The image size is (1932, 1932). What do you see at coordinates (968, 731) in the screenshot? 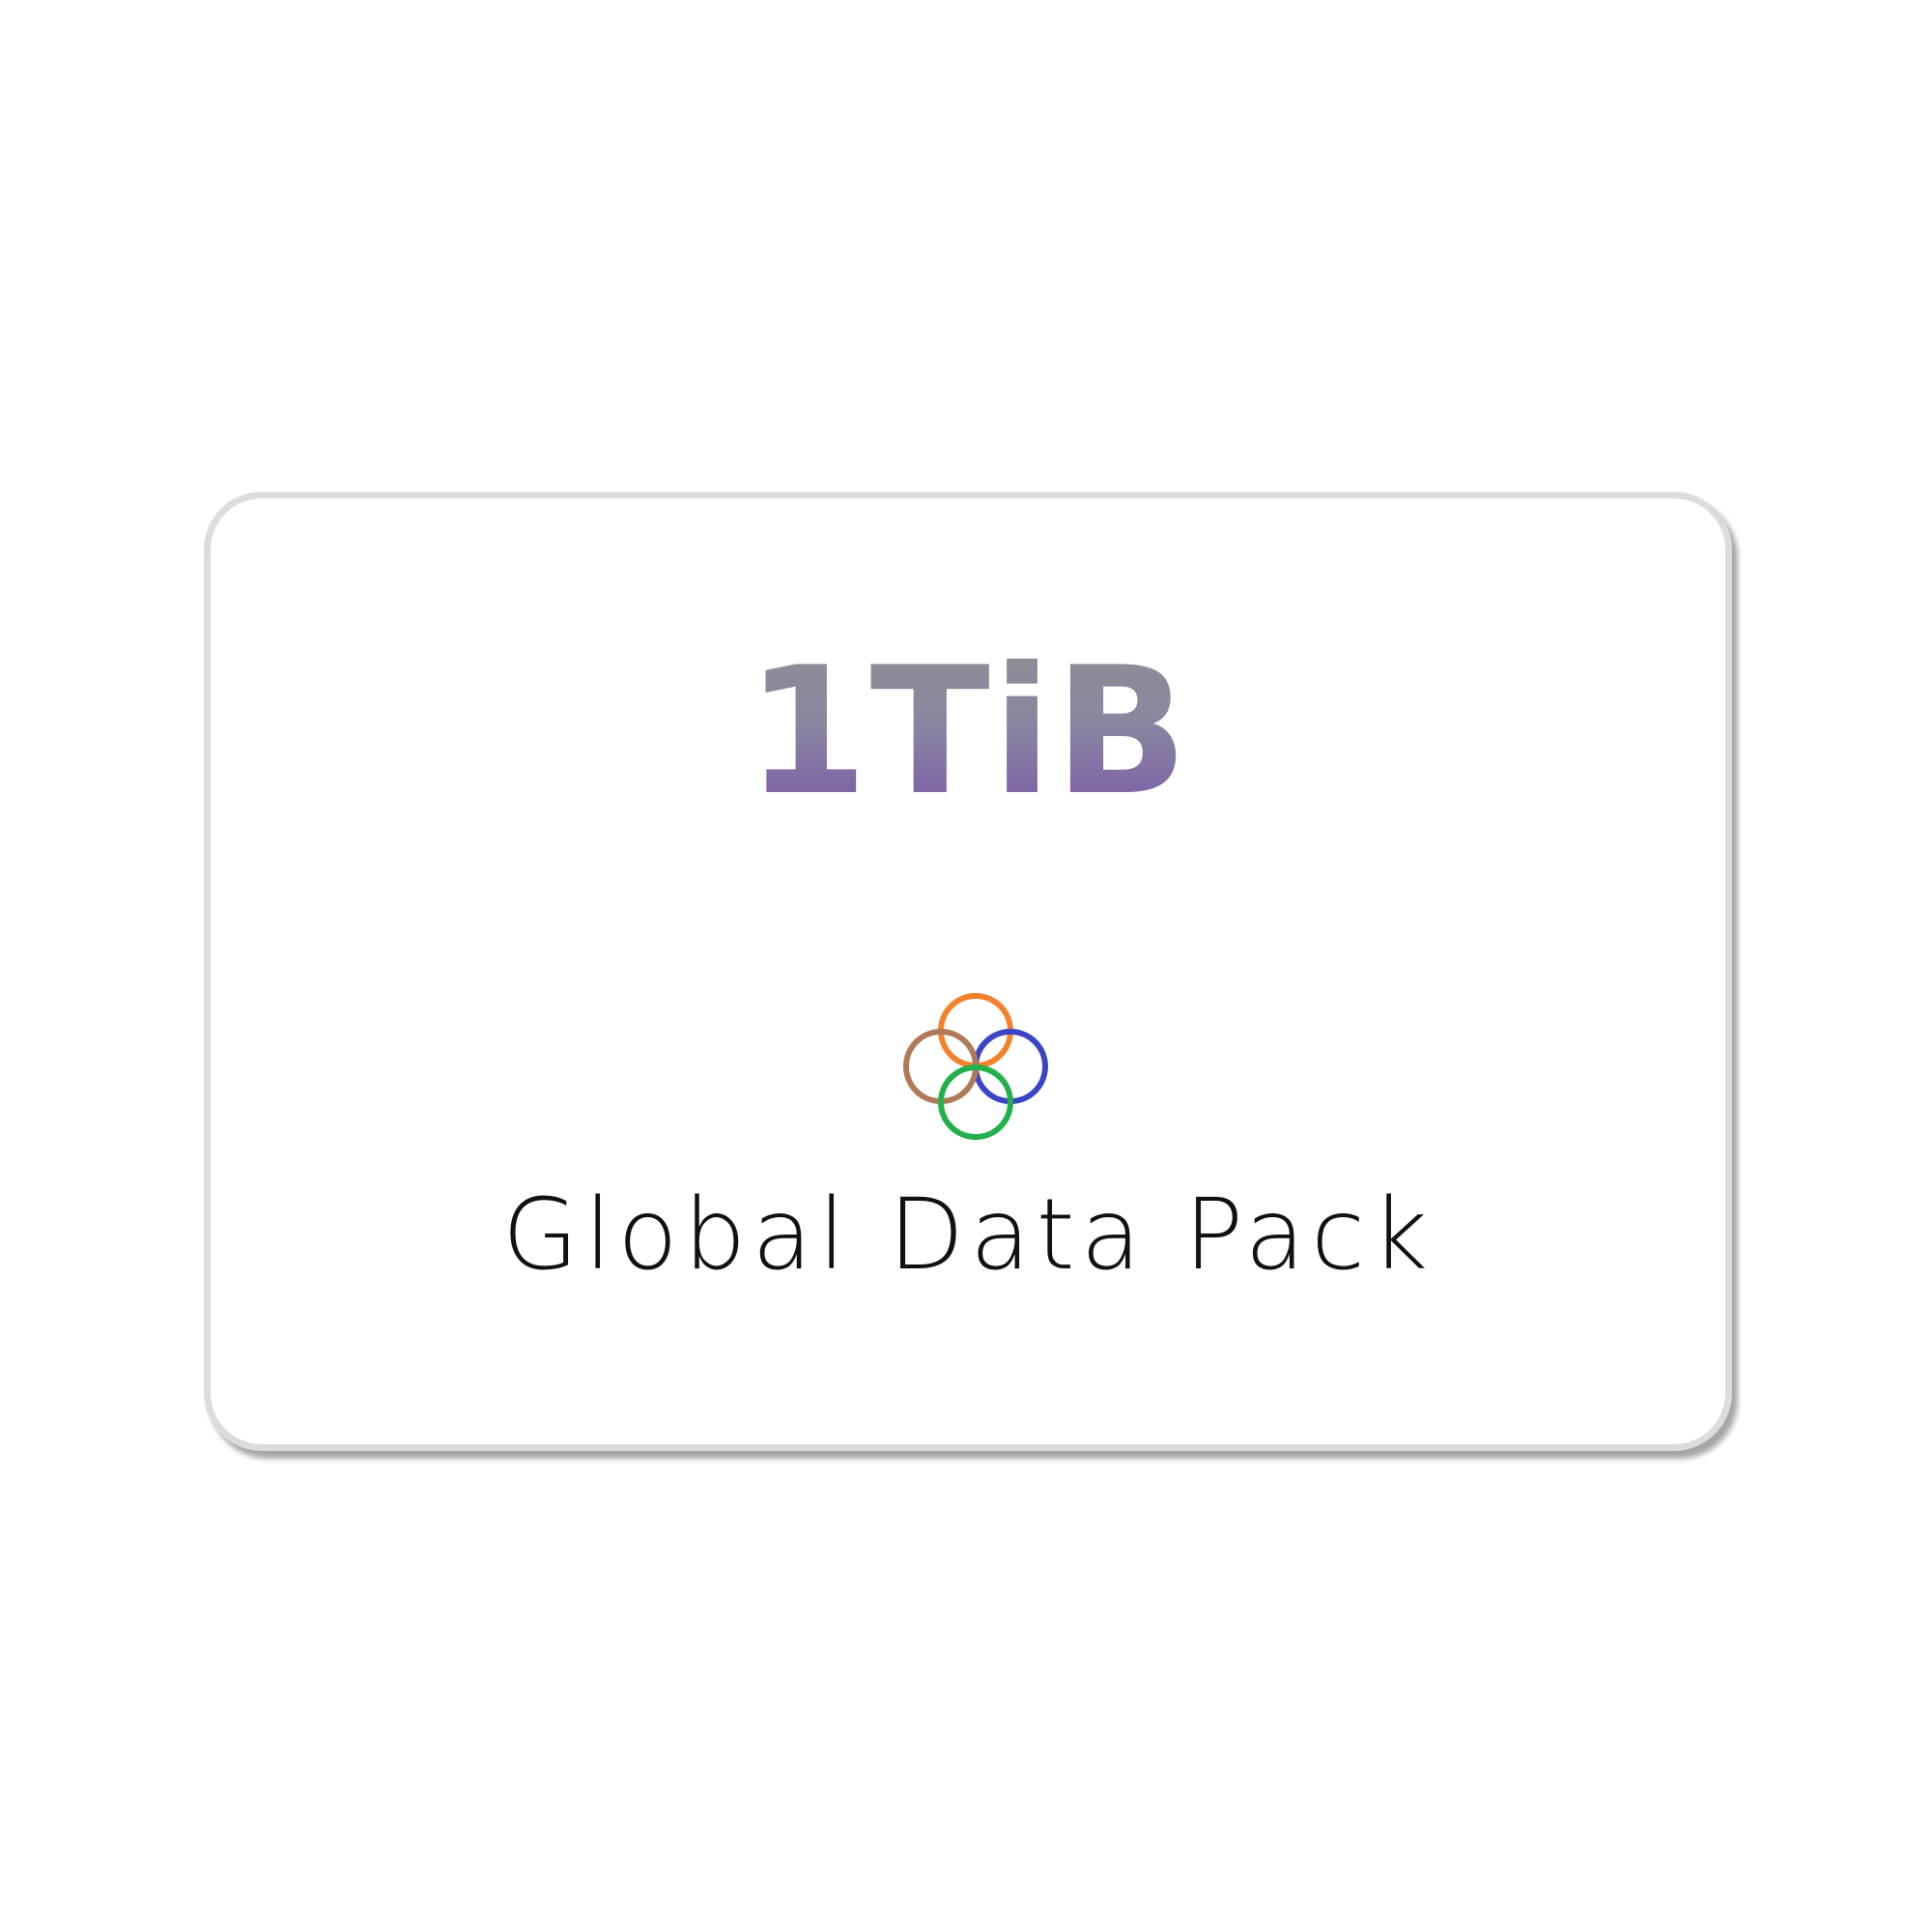
I see `data-amount: 1TiB` at bounding box center [968, 731].